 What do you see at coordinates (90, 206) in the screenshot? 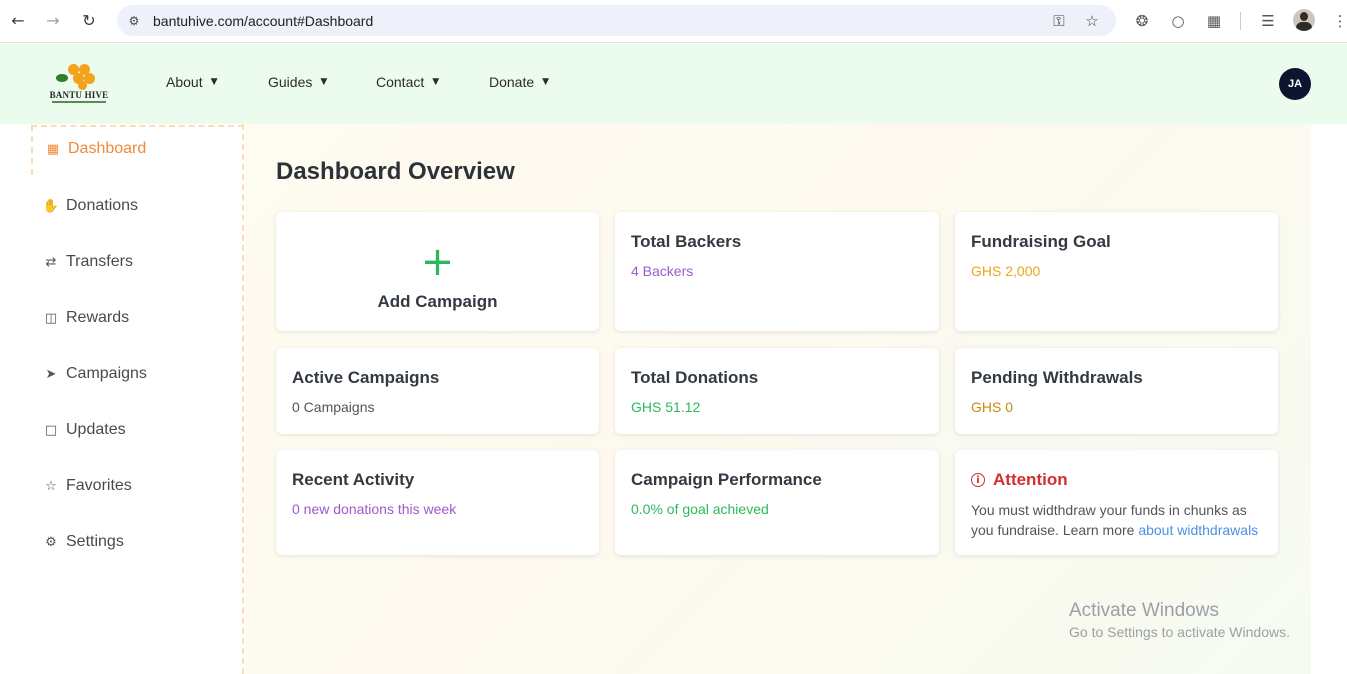
I see `sidebar-item-donations: ✋ Donations` at bounding box center [90, 206].